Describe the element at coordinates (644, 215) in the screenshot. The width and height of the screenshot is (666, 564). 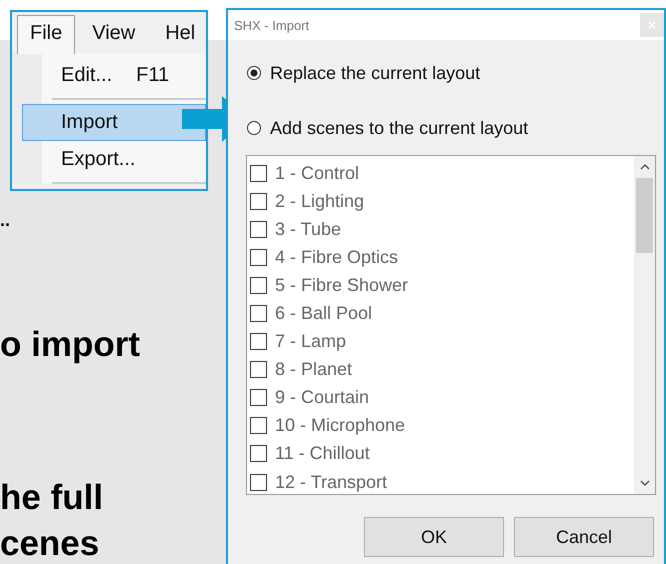
I see `scroll-thumb` at that location.